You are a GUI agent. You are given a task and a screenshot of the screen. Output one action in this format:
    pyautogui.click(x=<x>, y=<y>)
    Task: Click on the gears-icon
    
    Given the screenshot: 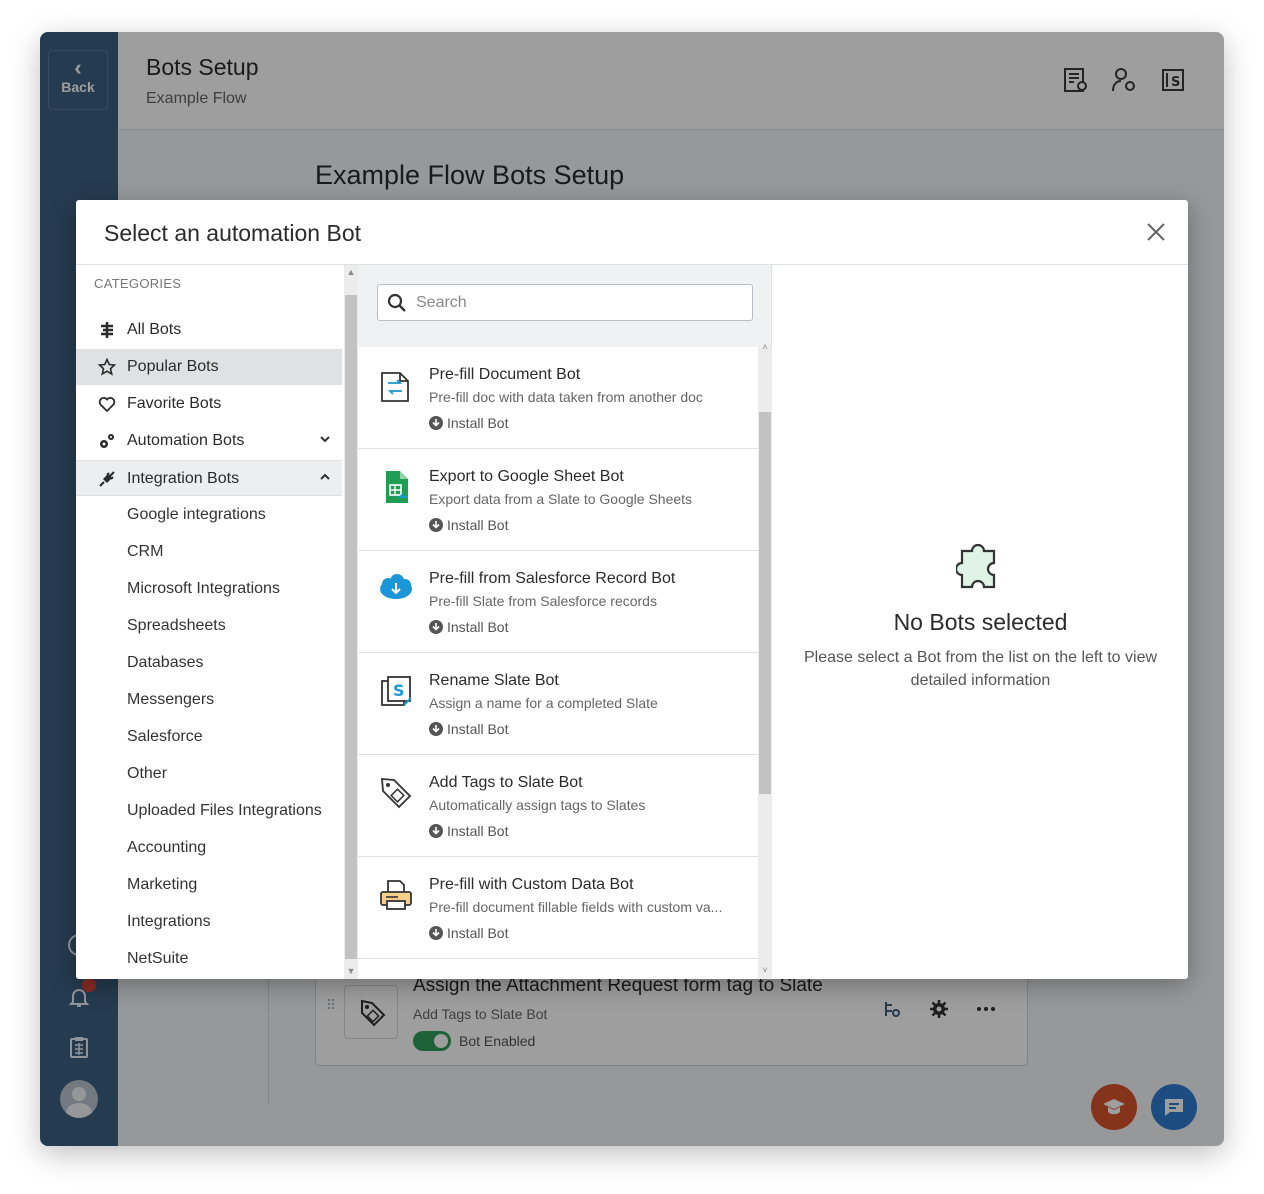 What is the action you would take?
    pyautogui.click(x=107, y=441)
    